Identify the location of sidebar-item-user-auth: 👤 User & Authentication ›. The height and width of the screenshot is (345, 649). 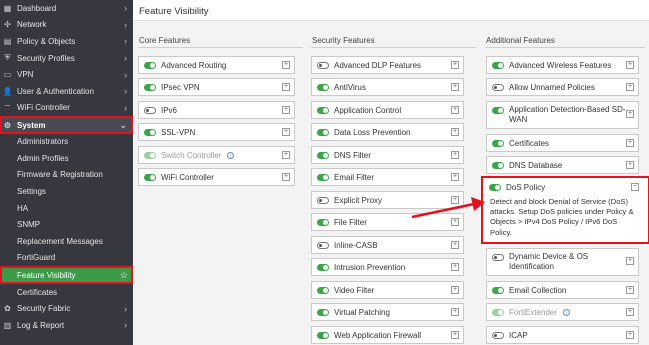
(66, 91).